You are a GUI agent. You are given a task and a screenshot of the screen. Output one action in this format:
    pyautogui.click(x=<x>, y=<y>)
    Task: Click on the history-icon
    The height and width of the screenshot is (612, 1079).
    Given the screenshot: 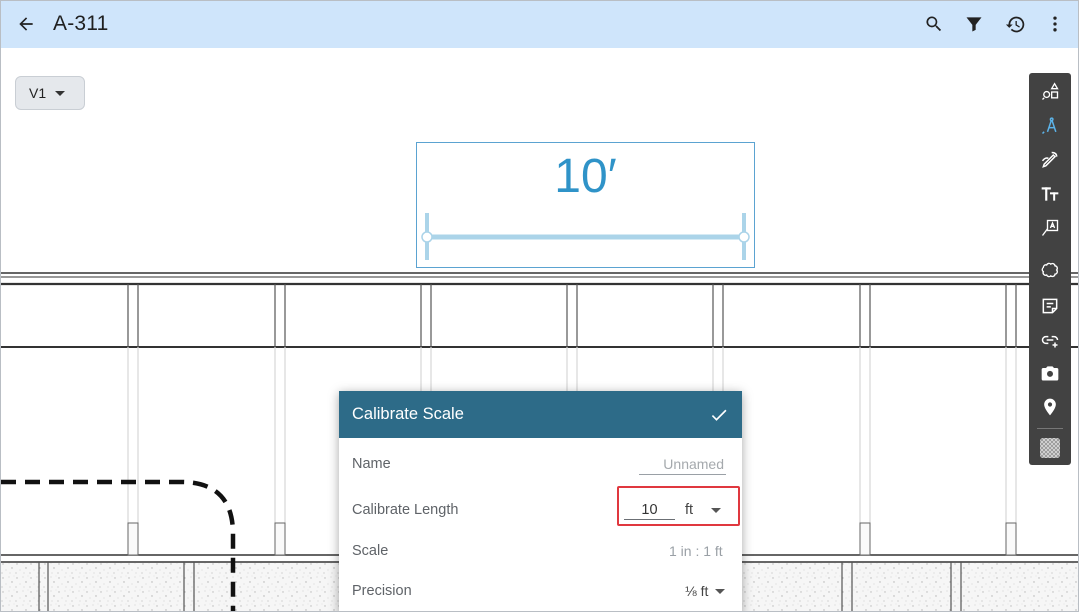 What is the action you would take?
    pyautogui.click(x=1014, y=24)
    